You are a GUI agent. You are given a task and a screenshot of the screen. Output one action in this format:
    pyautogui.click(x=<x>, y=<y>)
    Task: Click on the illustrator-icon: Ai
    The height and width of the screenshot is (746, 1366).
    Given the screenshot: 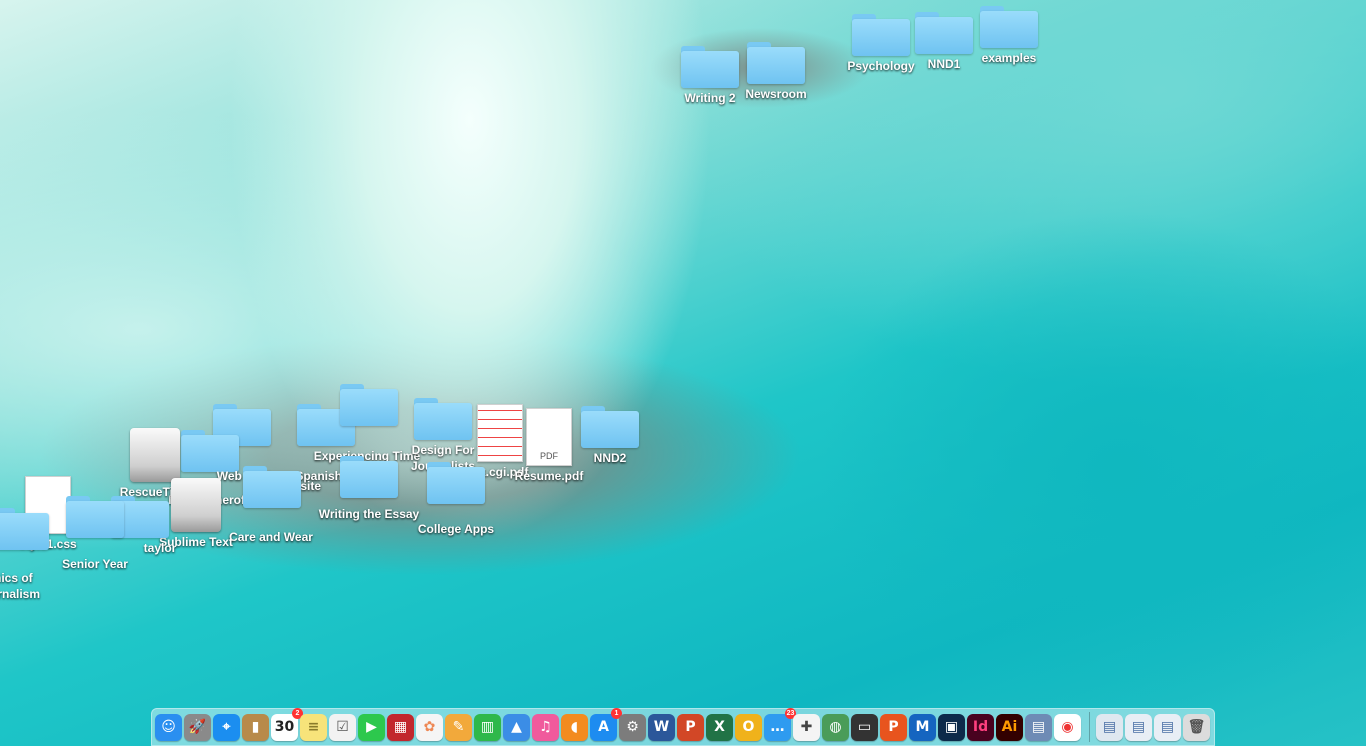 What is the action you would take?
    pyautogui.click(x=1009, y=727)
    